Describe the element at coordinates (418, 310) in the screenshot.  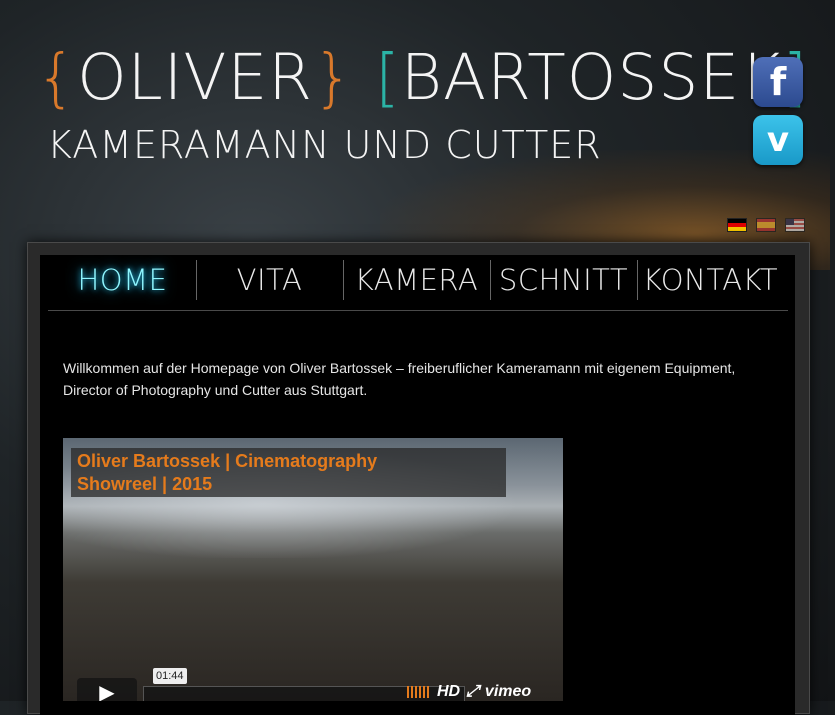
I see `nav-divider` at that location.